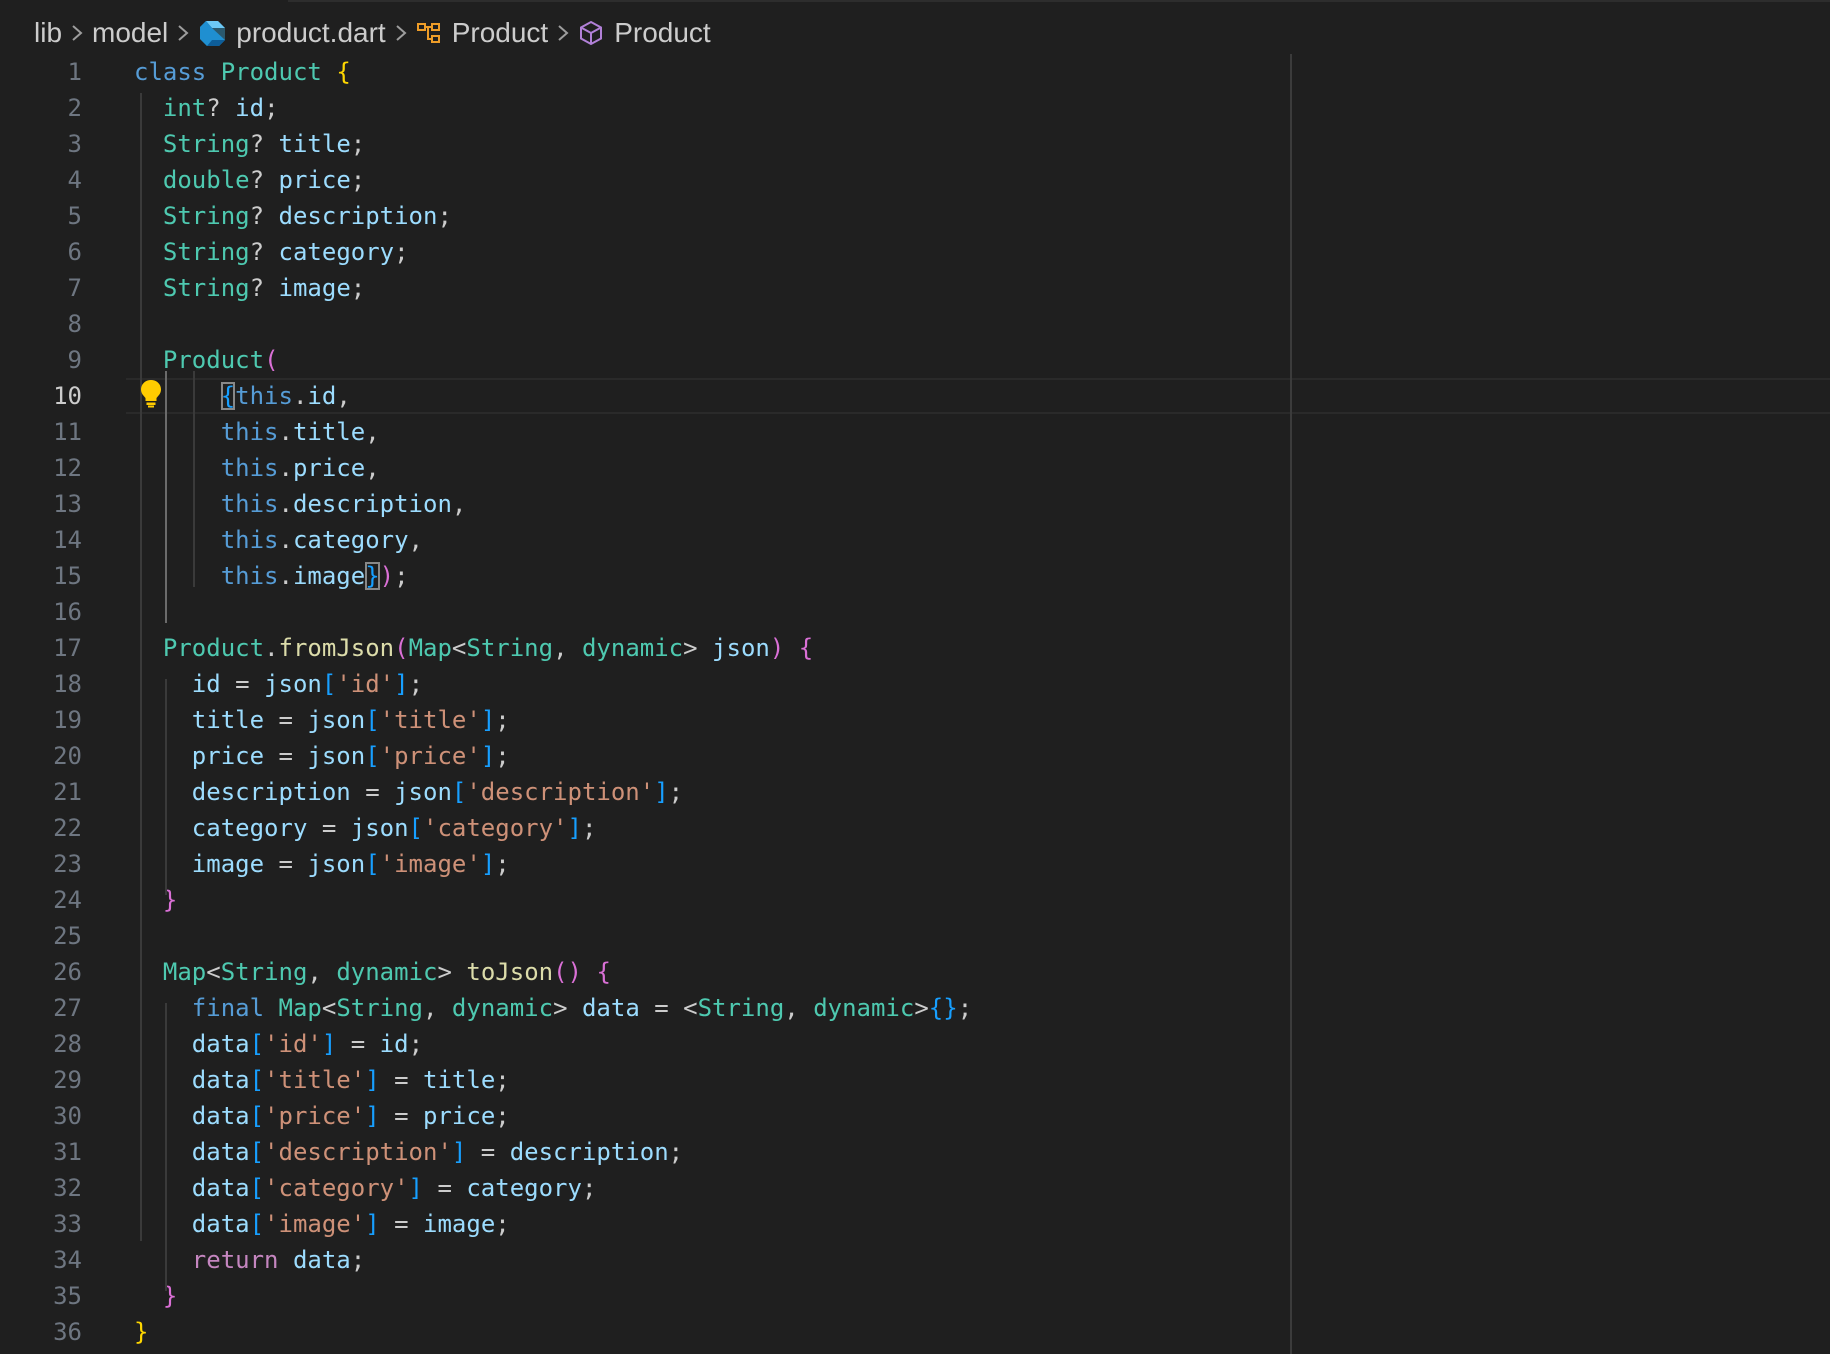 The width and height of the screenshot is (1830, 1354). I want to click on code-line: 36}, so click(915, 1332).